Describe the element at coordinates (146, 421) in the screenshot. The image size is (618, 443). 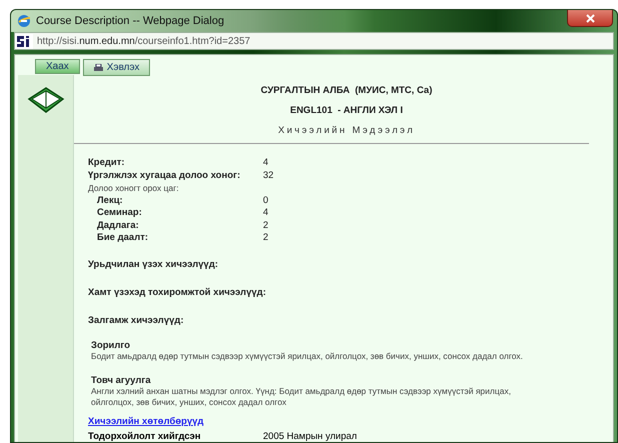
I see `program-link: Хичээлийн хөтөлбөрүүд` at that location.